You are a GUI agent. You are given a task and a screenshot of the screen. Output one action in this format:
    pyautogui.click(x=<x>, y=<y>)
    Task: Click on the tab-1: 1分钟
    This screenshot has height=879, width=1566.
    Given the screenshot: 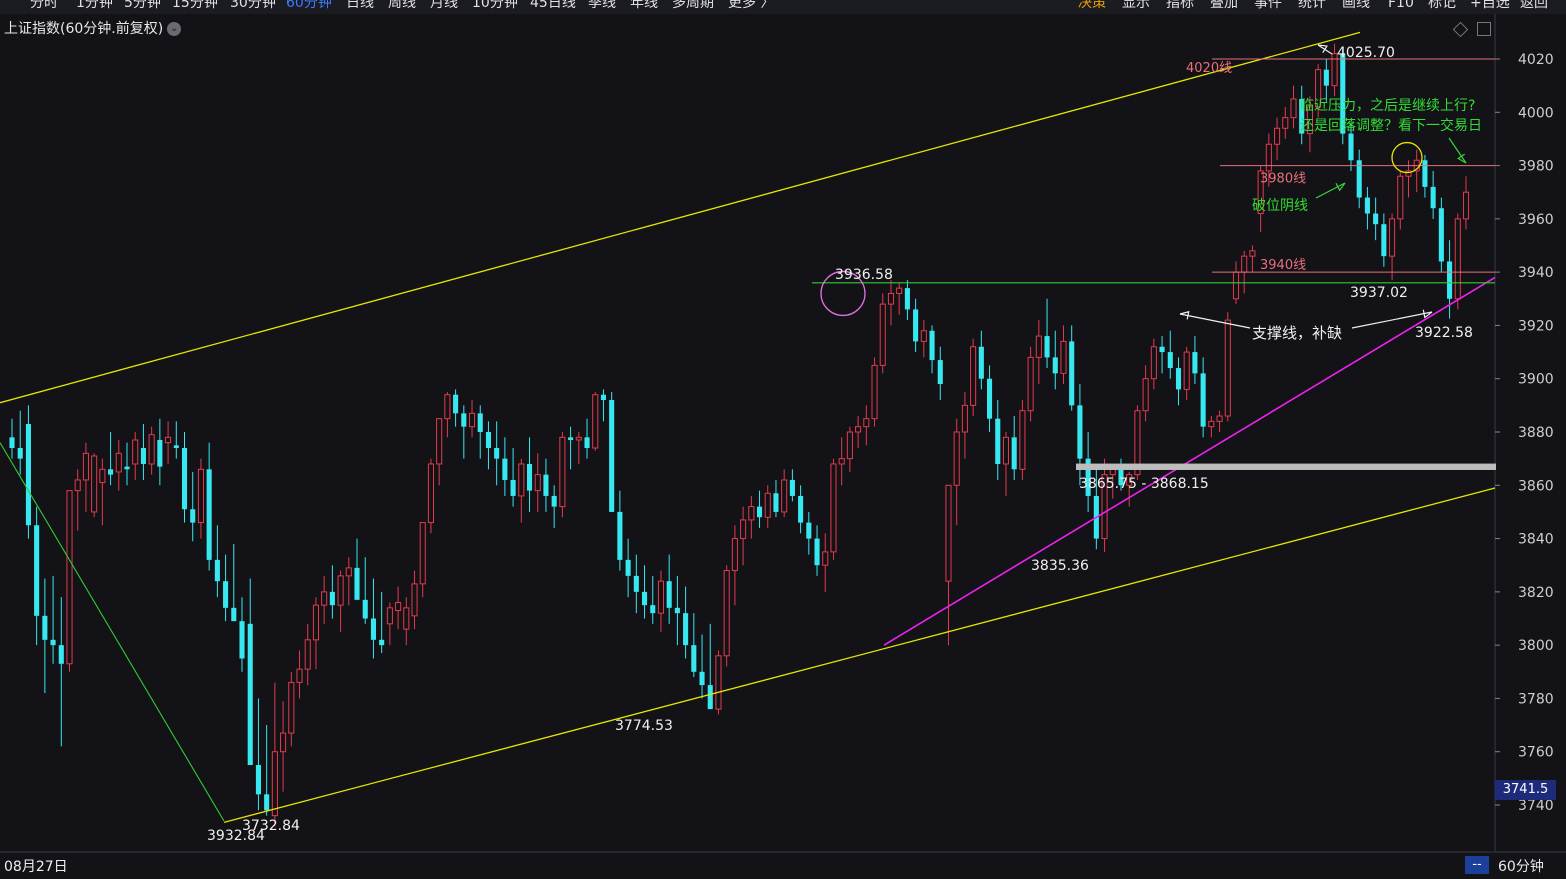 What is the action you would take?
    pyautogui.click(x=94, y=5)
    